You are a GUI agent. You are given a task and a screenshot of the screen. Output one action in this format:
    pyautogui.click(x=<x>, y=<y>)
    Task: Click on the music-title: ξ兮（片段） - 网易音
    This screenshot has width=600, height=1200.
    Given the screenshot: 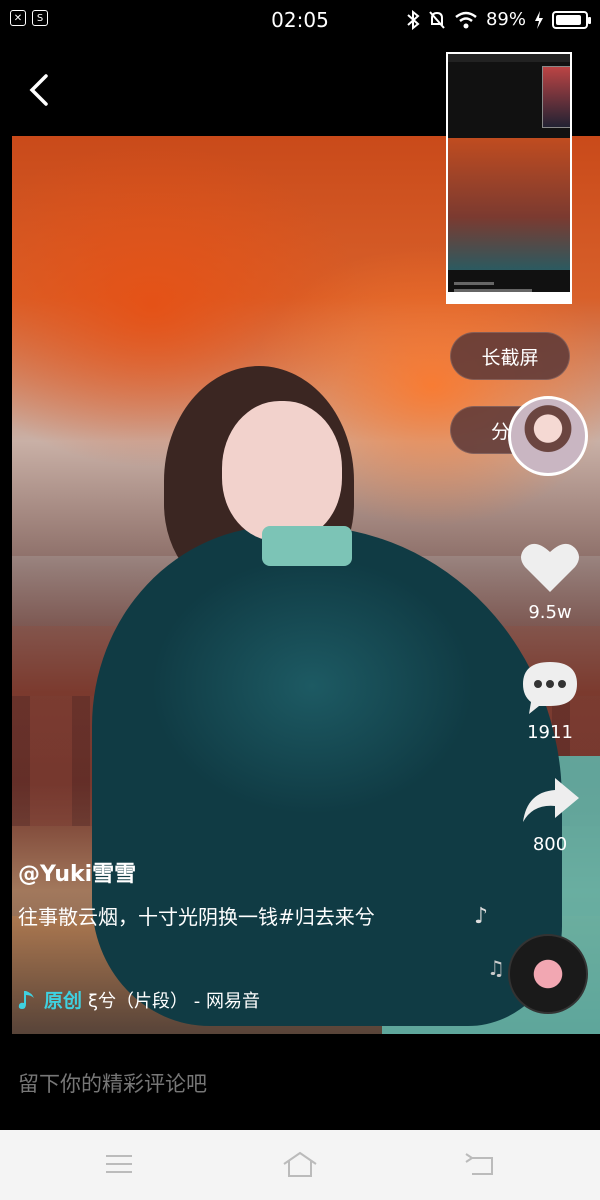 What is the action you would take?
    pyautogui.click(x=174, y=1001)
    